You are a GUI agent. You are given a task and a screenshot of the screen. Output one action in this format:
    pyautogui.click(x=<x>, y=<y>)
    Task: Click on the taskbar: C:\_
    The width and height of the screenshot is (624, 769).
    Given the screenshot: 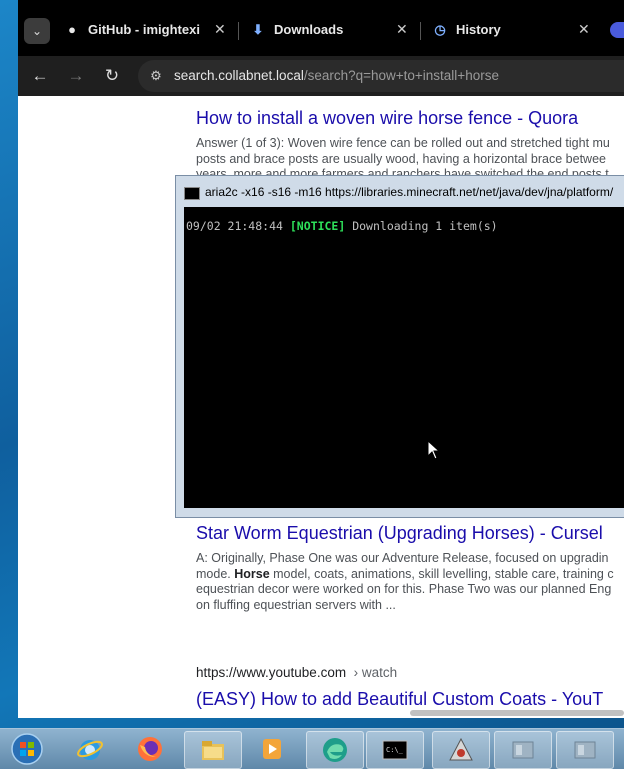 What is the action you would take?
    pyautogui.click(x=312, y=748)
    